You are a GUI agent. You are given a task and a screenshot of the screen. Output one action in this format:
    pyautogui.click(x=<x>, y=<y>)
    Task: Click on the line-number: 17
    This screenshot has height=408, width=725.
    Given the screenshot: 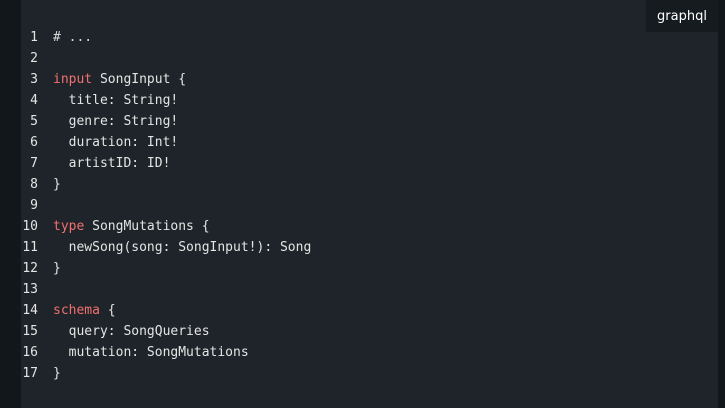 What is the action you would take?
    pyautogui.click(x=30, y=373)
    